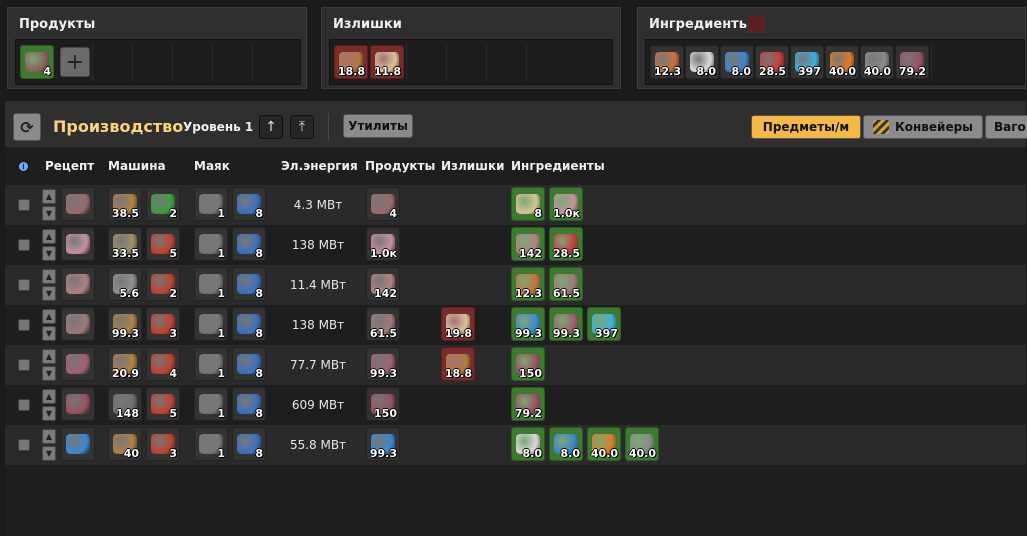 The image size is (1027, 536). What do you see at coordinates (302, 127) in the screenshot?
I see `level-top-button: ⤒` at bounding box center [302, 127].